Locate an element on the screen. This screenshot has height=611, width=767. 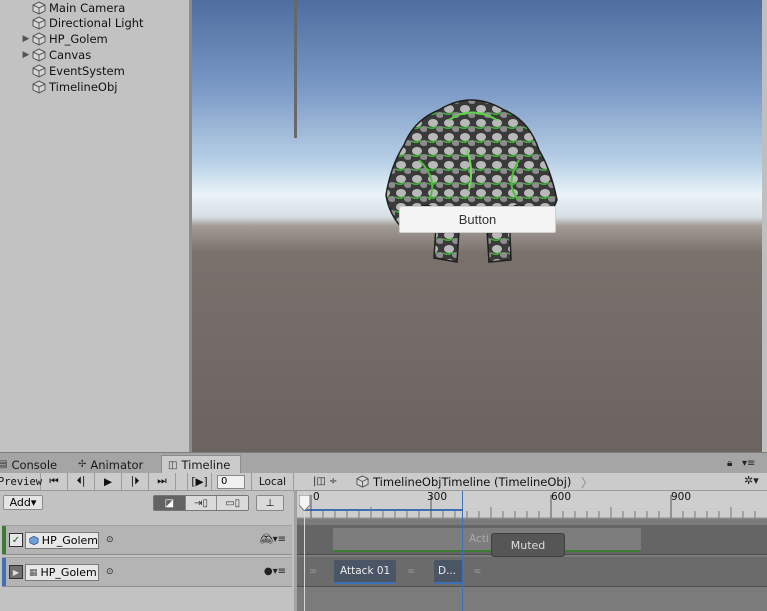
next-frame-button: |⏵ is located at coordinates (135, 481).